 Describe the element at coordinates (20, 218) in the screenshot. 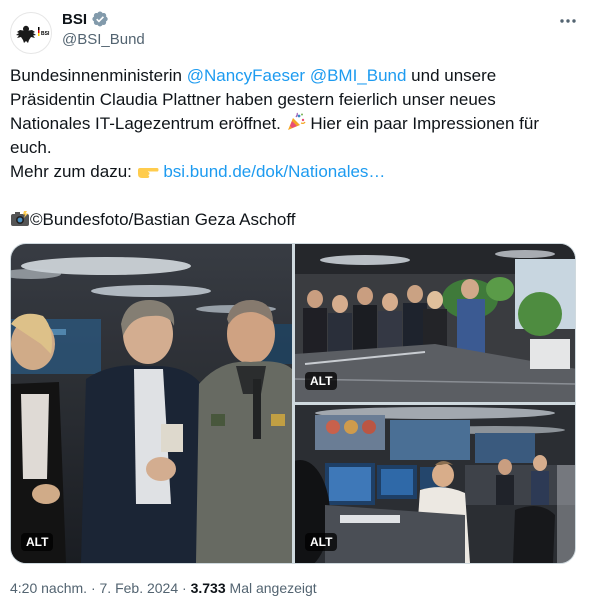

I see `camera-flash-icon` at that location.